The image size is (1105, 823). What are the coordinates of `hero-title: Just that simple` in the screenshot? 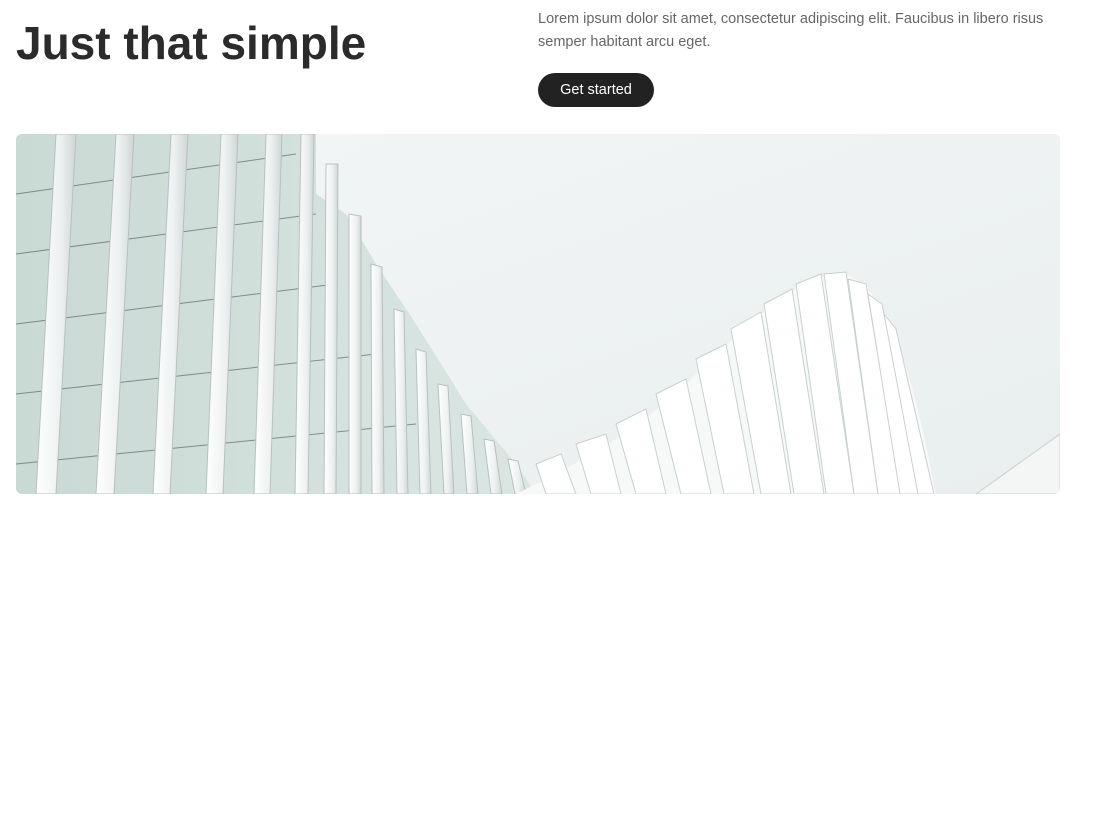 It's located at (191, 43).